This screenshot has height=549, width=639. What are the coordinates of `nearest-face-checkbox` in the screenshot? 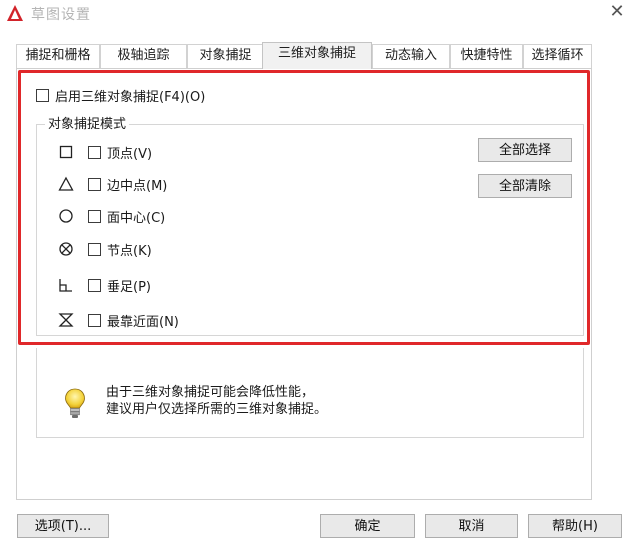 It's located at (94, 320).